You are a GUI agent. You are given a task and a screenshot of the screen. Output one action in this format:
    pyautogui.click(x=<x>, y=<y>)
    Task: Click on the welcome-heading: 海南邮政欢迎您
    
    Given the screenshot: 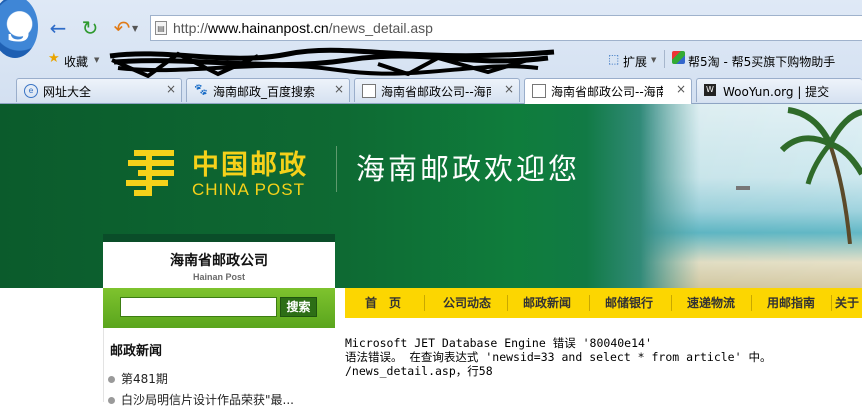 What is the action you would take?
    pyautogui.click(x=468, y=169)
    